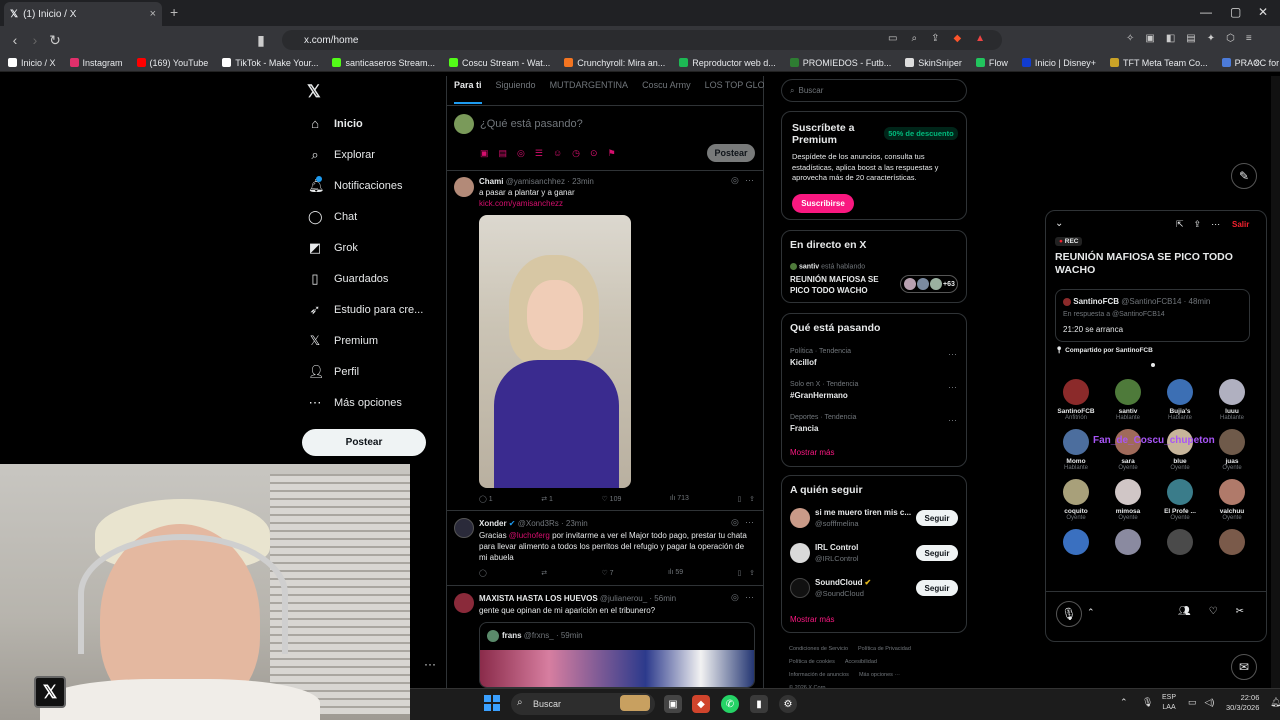 The width and height of the screenshot is (1280, 720). I want to click on reply-icon: ◯ 1, so click(486, 499).